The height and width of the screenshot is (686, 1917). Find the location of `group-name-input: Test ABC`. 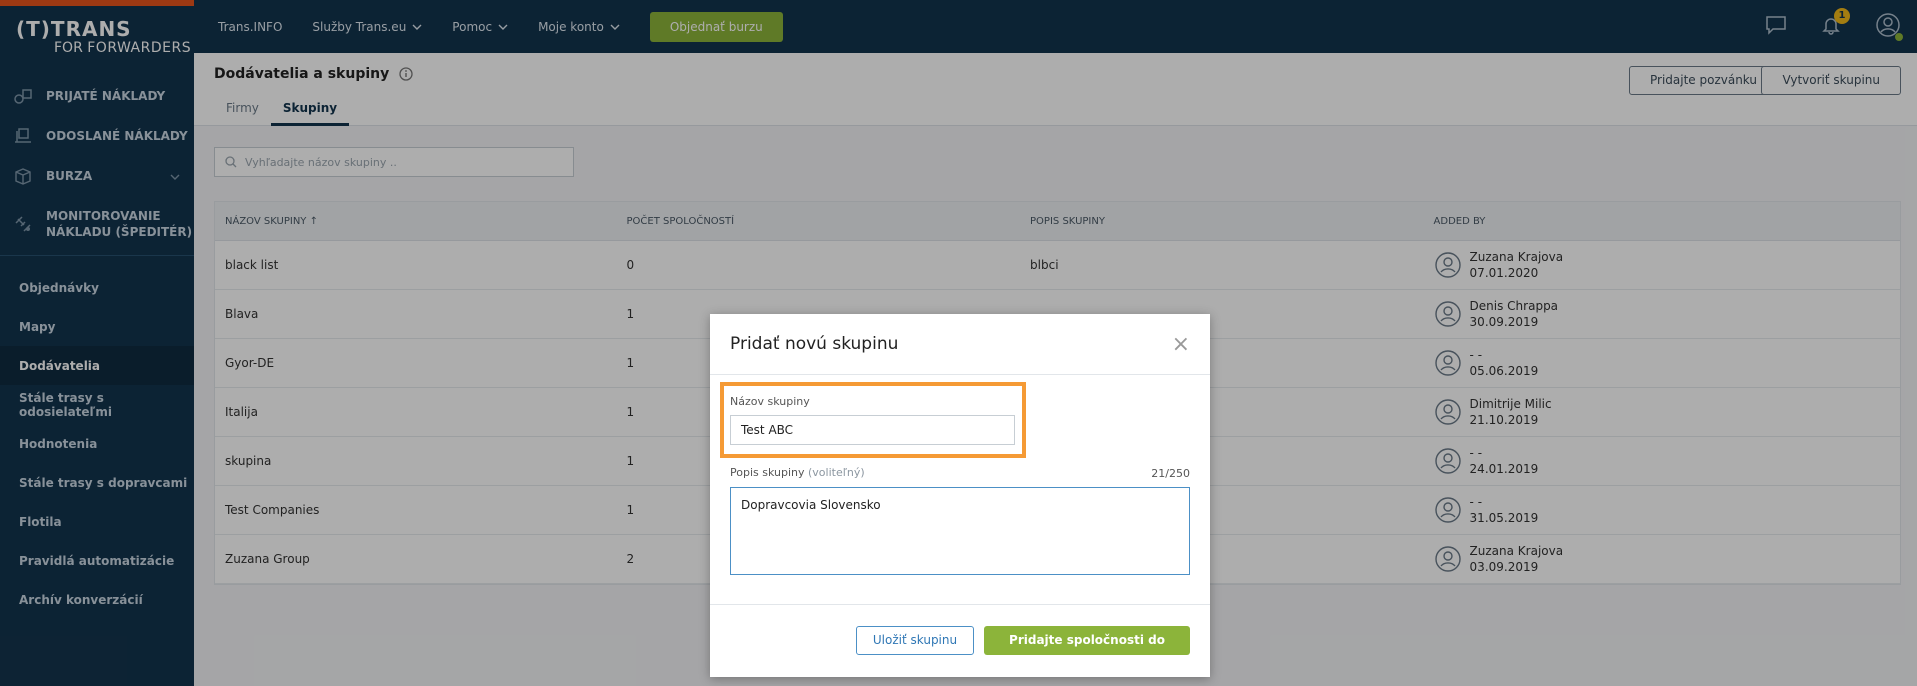

group-name-input: Test ABC is located at coordinates (872, 430).